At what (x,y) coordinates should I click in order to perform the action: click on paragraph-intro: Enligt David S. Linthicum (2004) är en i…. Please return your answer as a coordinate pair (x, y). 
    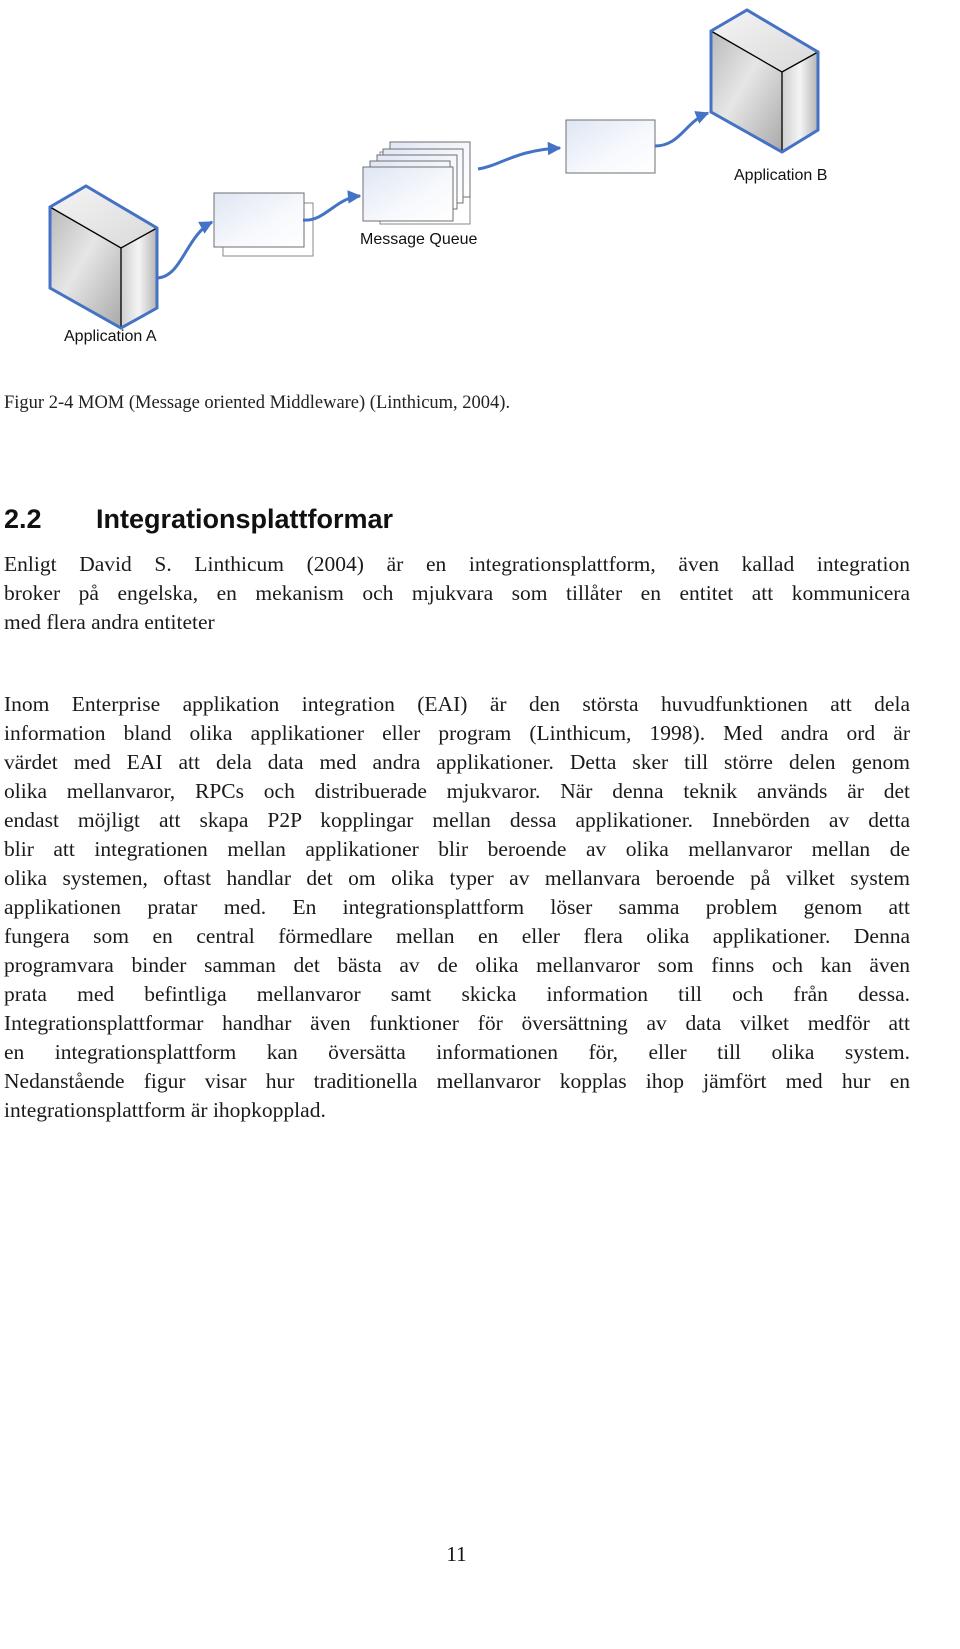
    Looking at the image, I should click on (457, 593).